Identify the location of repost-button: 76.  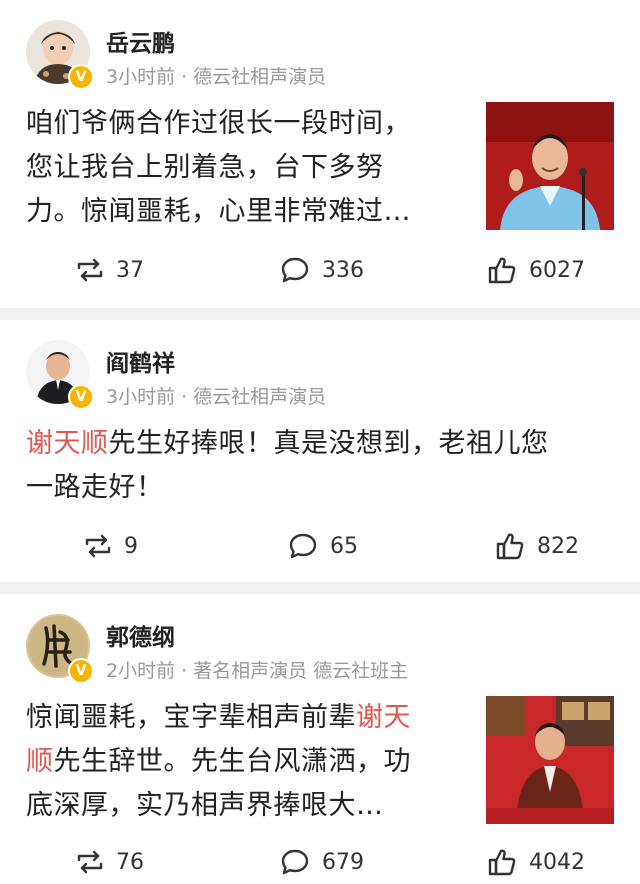
(110, 862).